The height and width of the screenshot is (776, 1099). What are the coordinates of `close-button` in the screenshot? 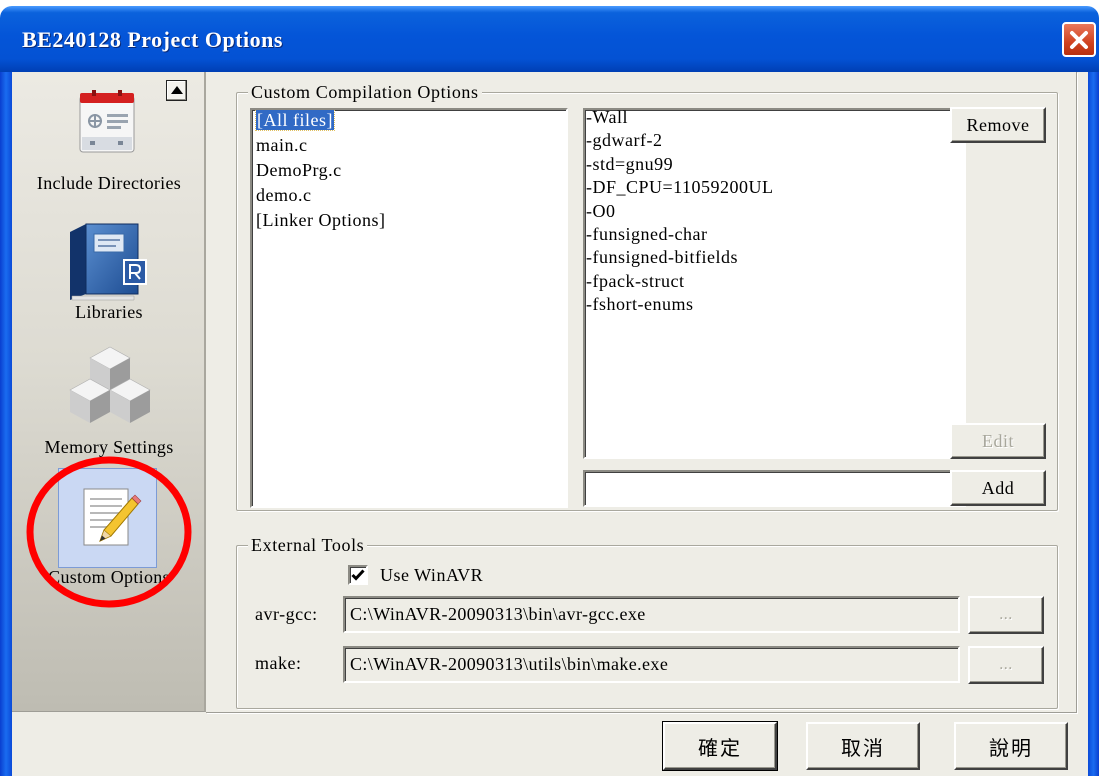 It's located at (1079, 39).